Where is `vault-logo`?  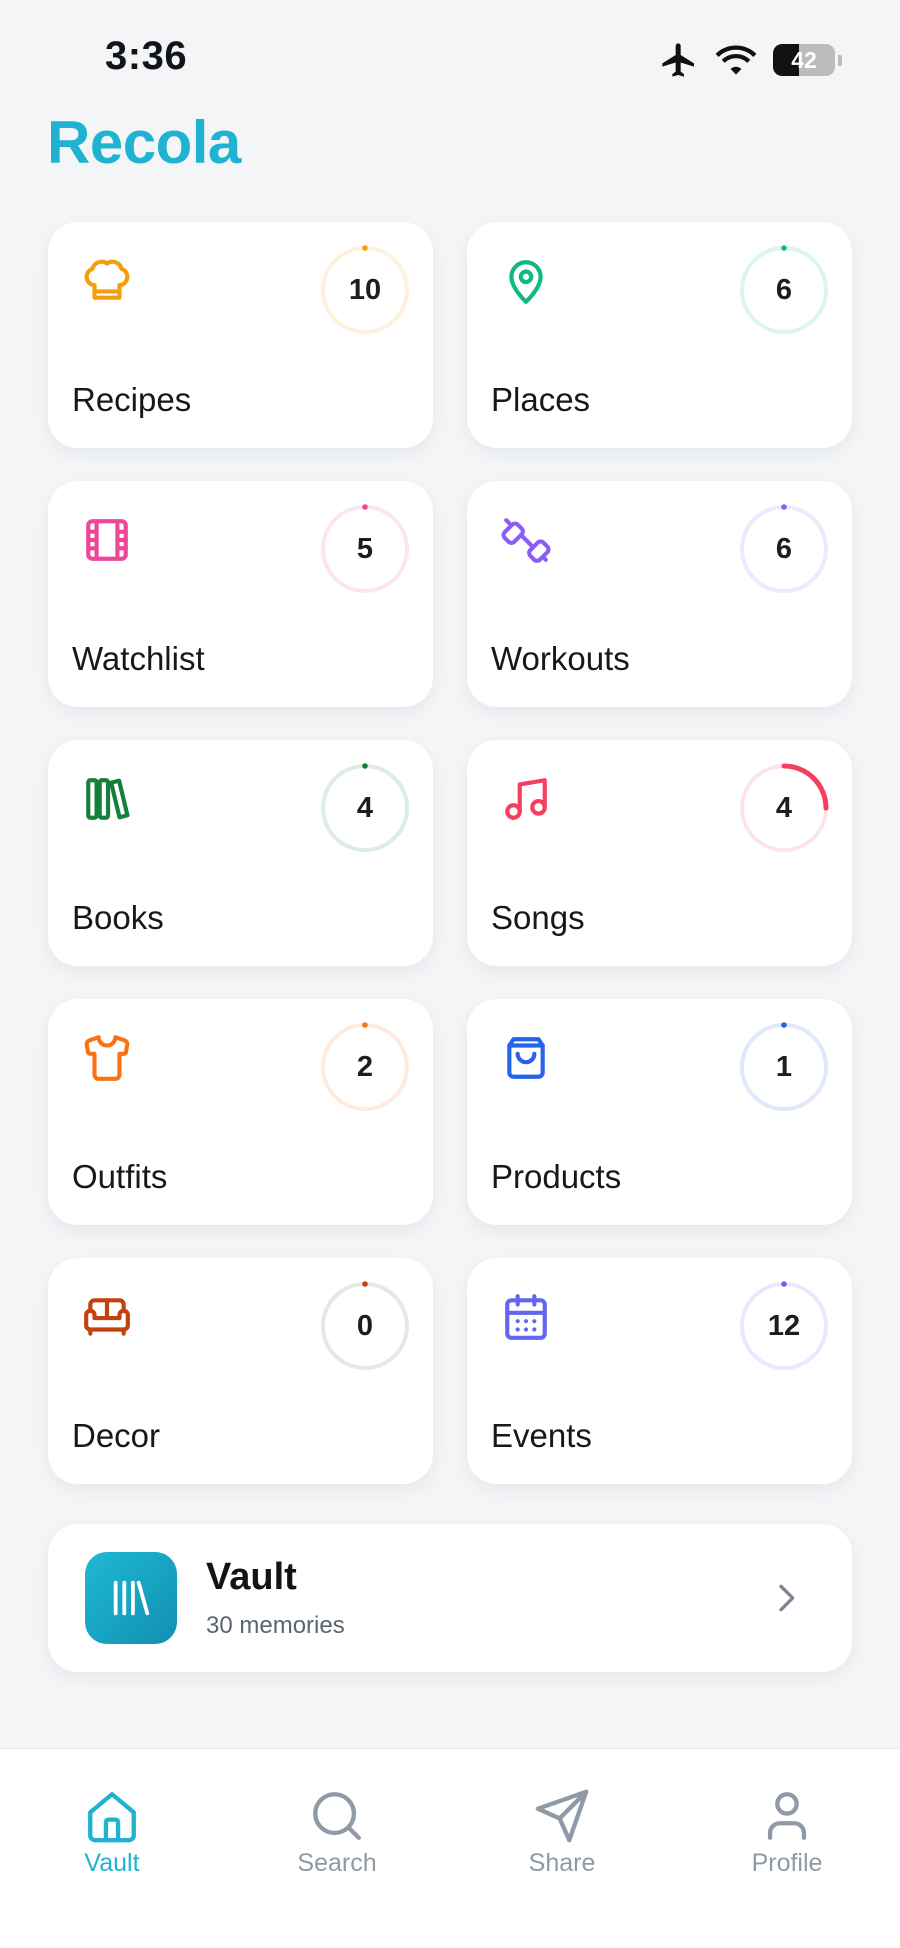
vault-logo is located at coordinates (131, 1598).